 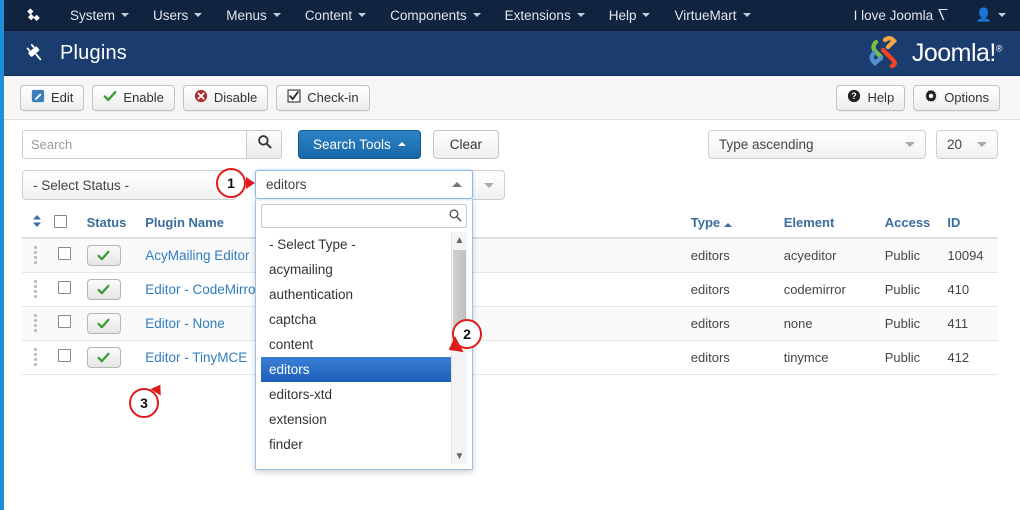 I want to click on help-button: ? Help, so click(x=871, y=97).